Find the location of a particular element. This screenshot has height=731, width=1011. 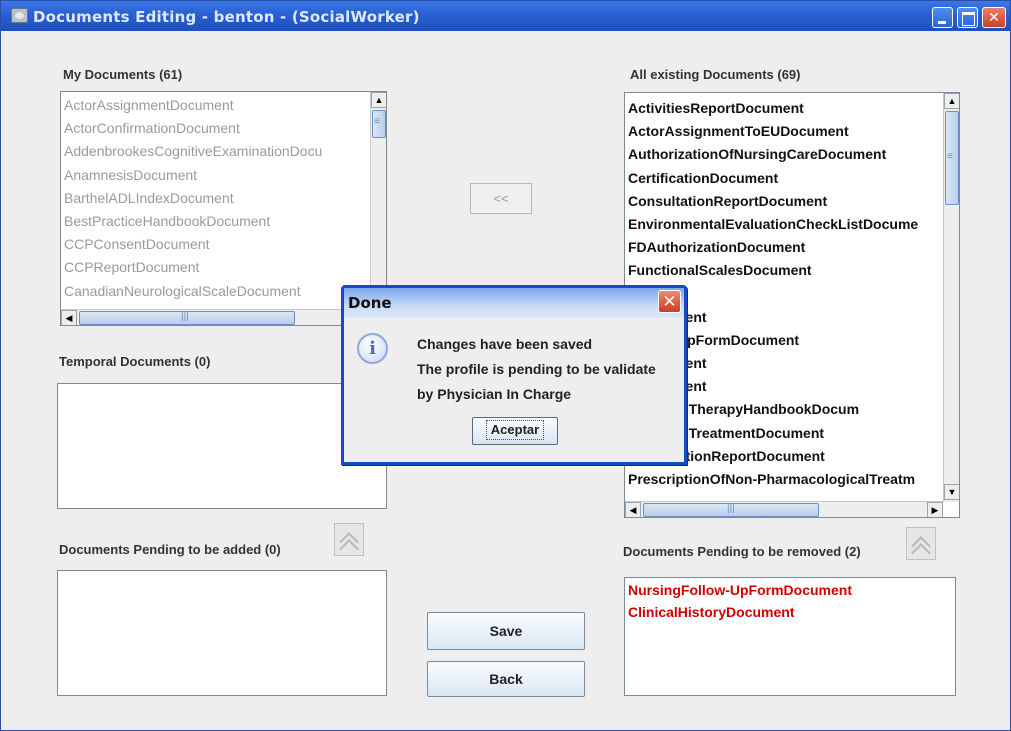

my-documents-label: My Documents (61) is located at coordinates (123, 74).